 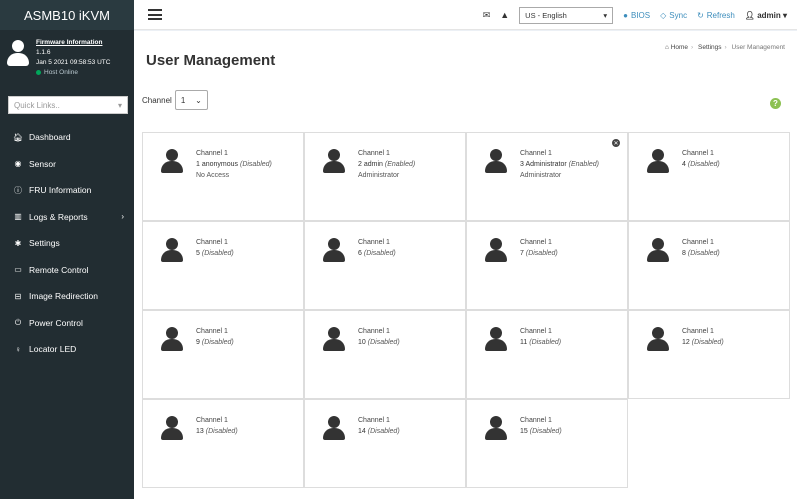 I want to click on envelope-icon: ✉, so click(x=487, y=15).